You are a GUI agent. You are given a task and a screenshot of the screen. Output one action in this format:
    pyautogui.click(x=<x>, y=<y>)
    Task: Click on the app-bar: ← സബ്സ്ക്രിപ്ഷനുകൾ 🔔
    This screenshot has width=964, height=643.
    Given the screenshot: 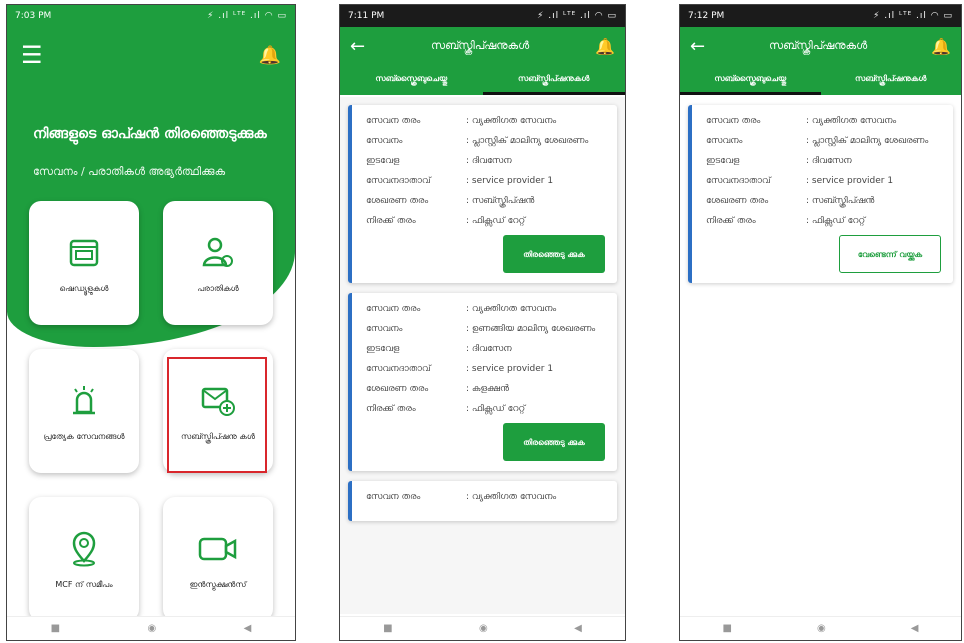 What is the action you would take?
    pyautogui.click(x=482, y=46)
    